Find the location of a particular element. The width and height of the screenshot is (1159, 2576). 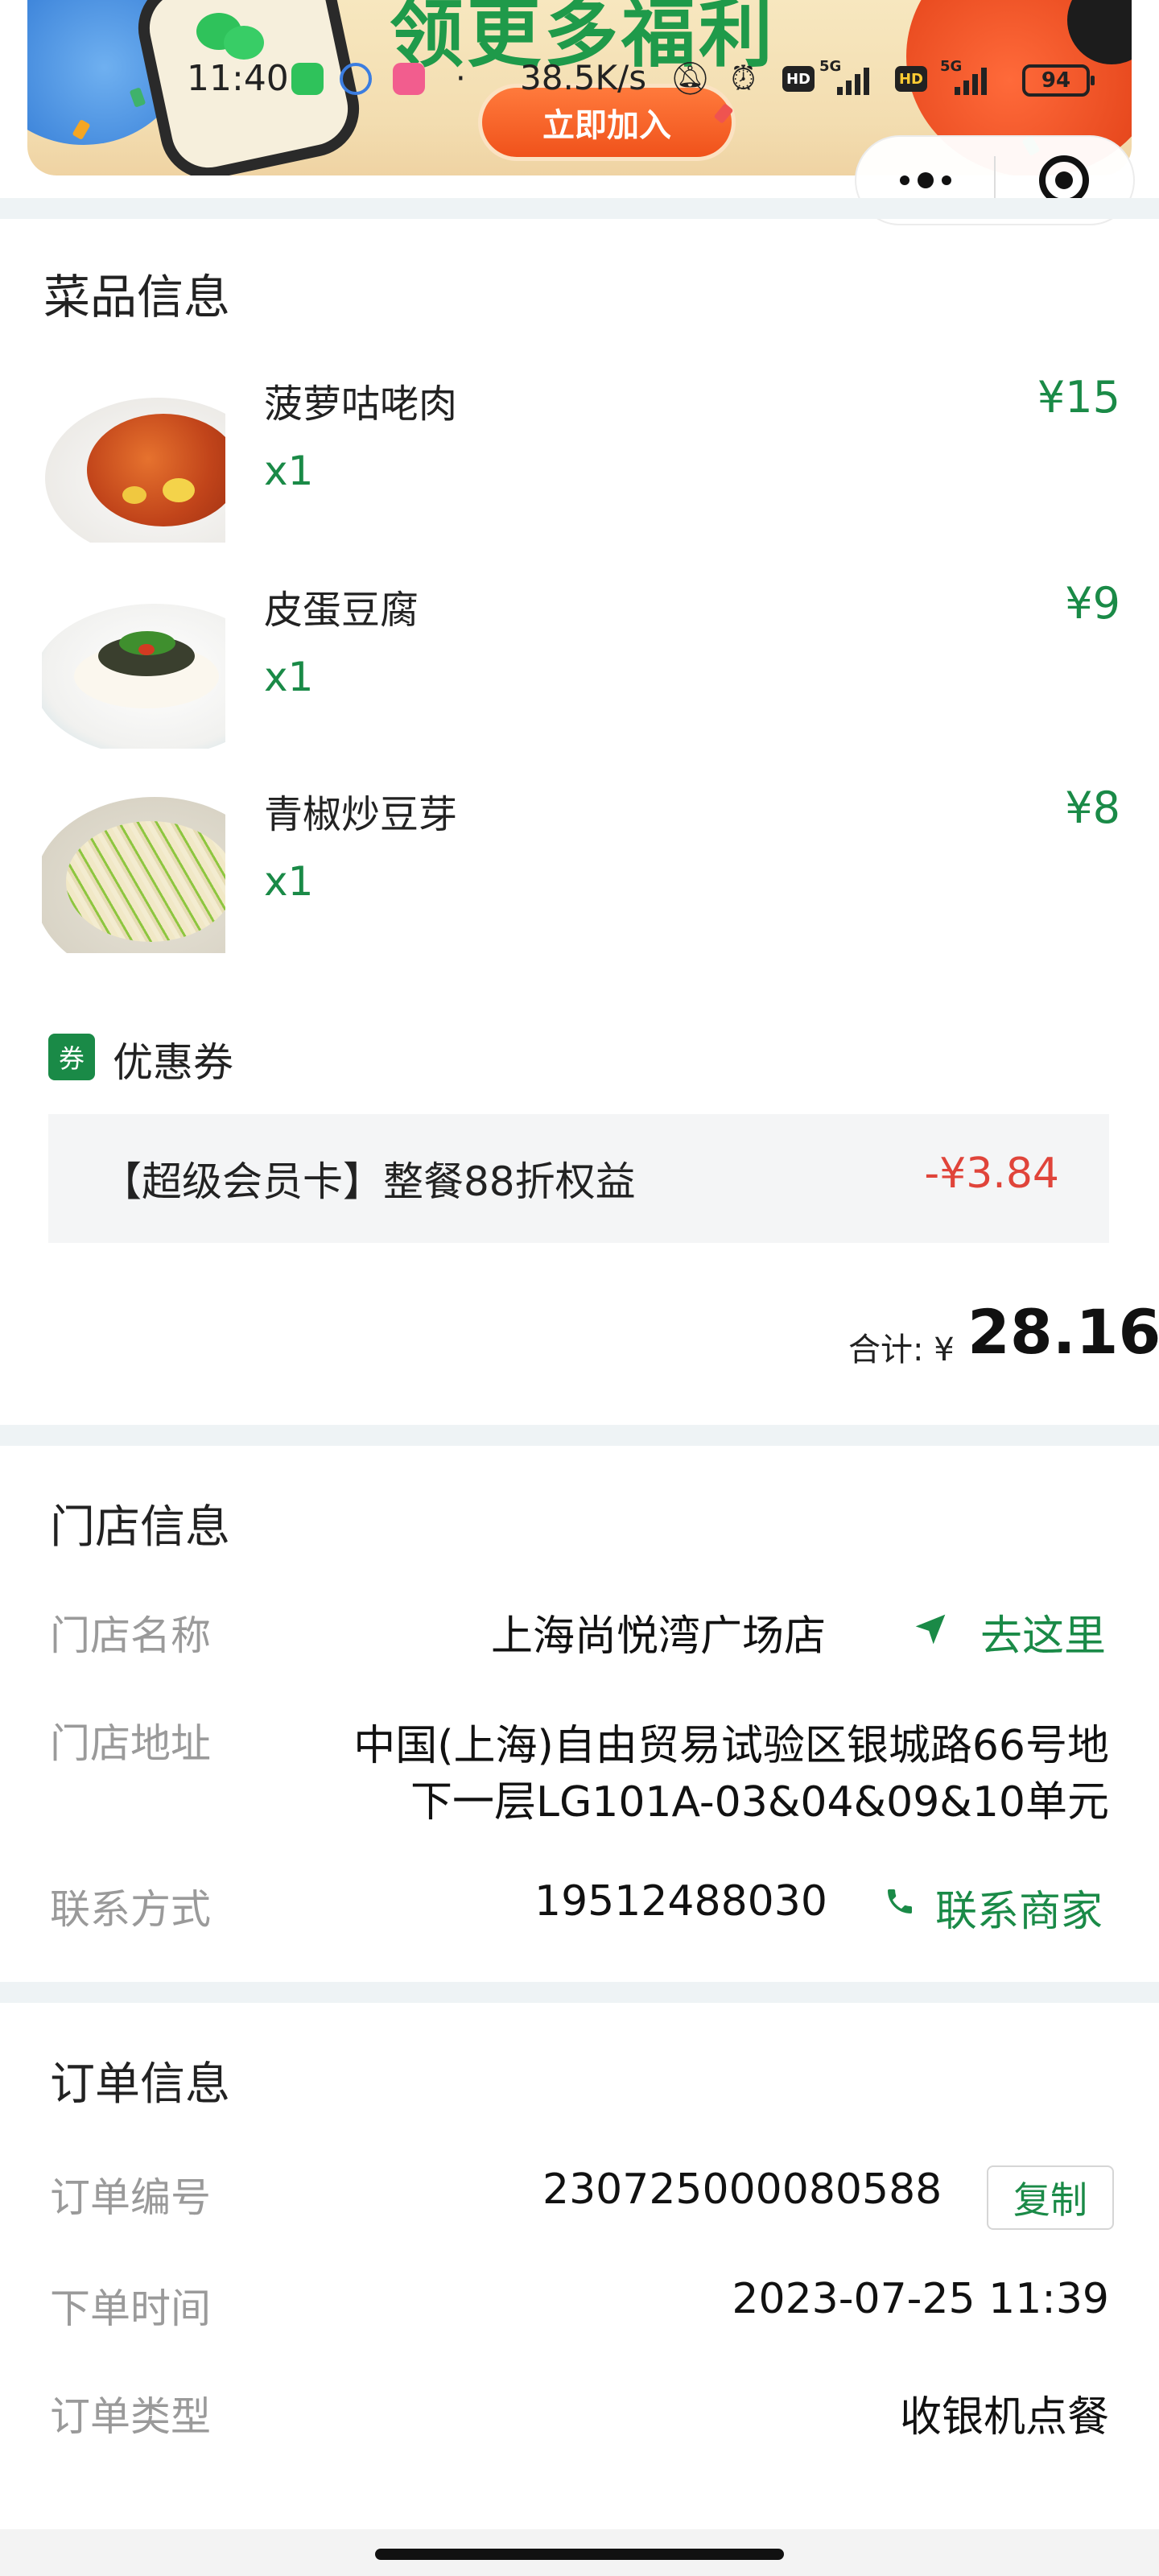

status-bar: 11:40 · 38.5K/s 🔕︎ ⏰︎ HD 5G HD 5G 94 is located at coordinates (579, 80).